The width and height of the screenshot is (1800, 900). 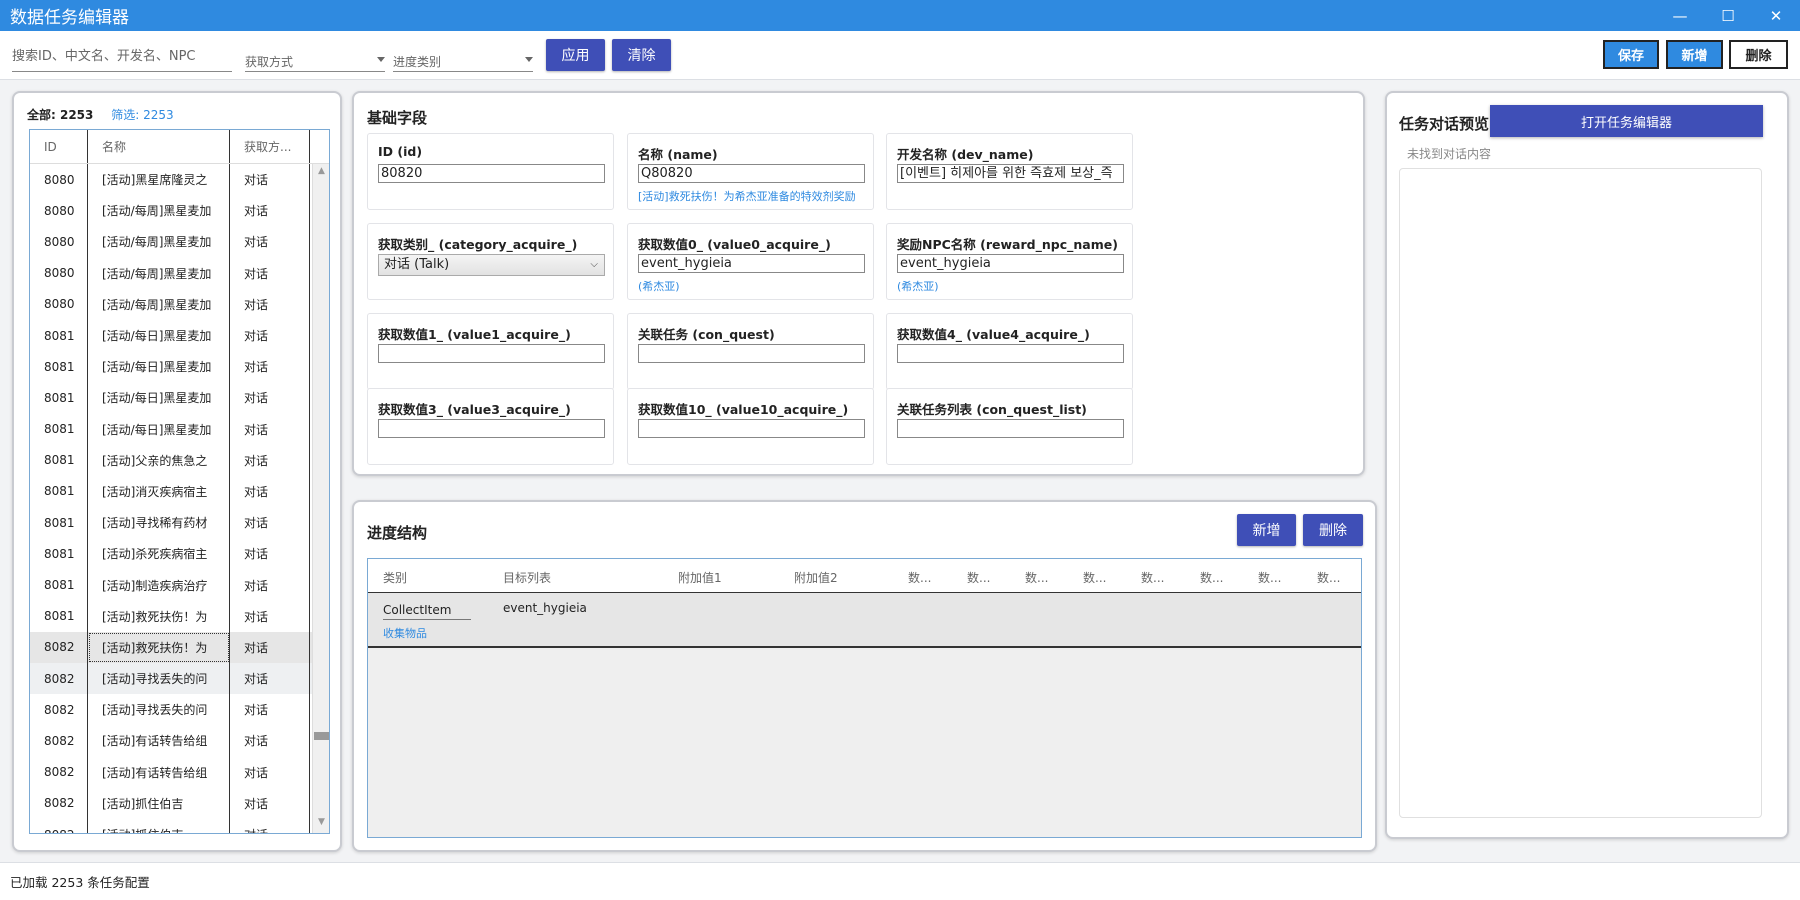 I want to click on vertical-scrollbar: ▲ ▼, so click(x=320, y=498).